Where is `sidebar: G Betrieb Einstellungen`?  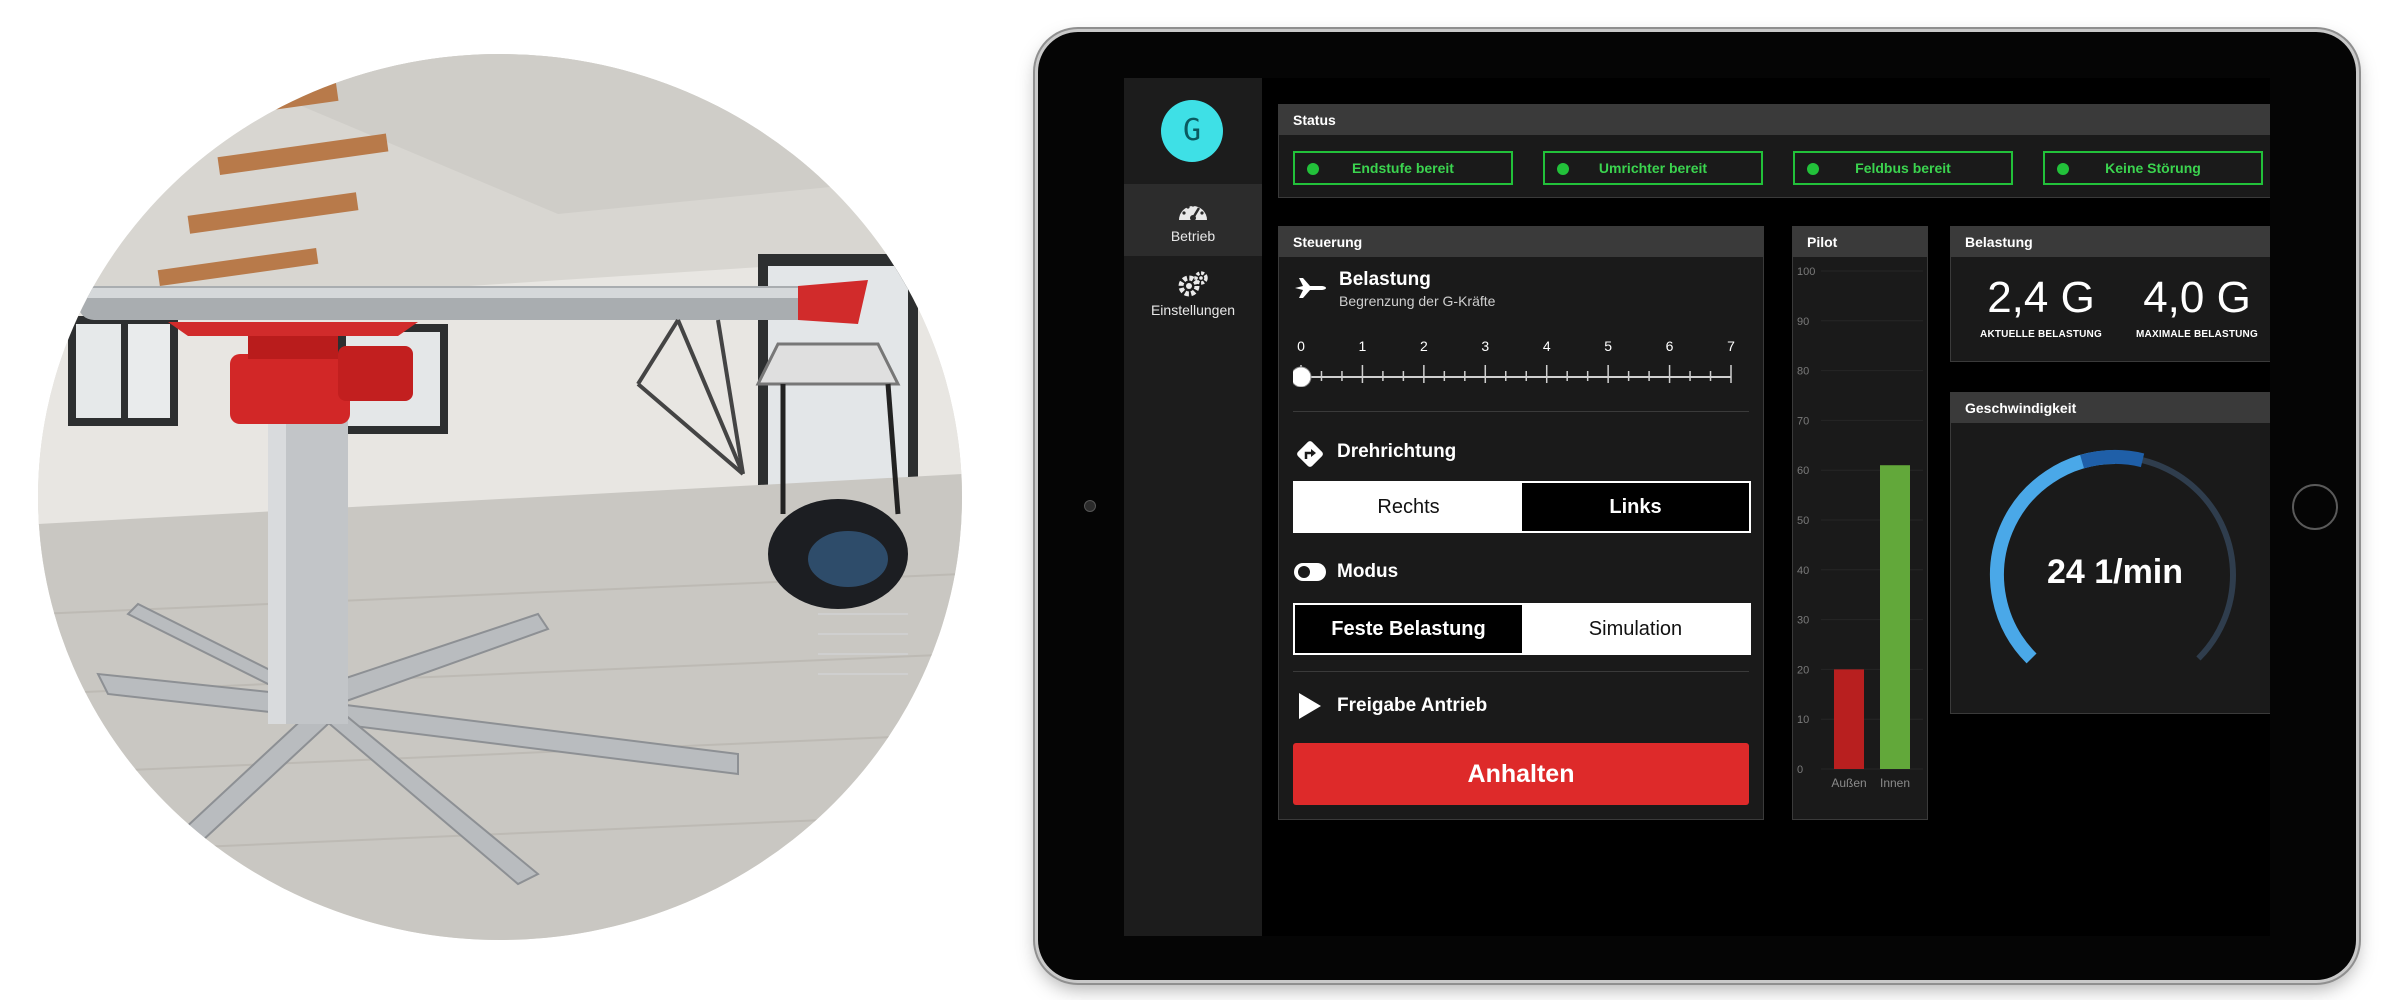 sidebar: G Betrieb Einstellungen is located at coordinates (1193, 507).